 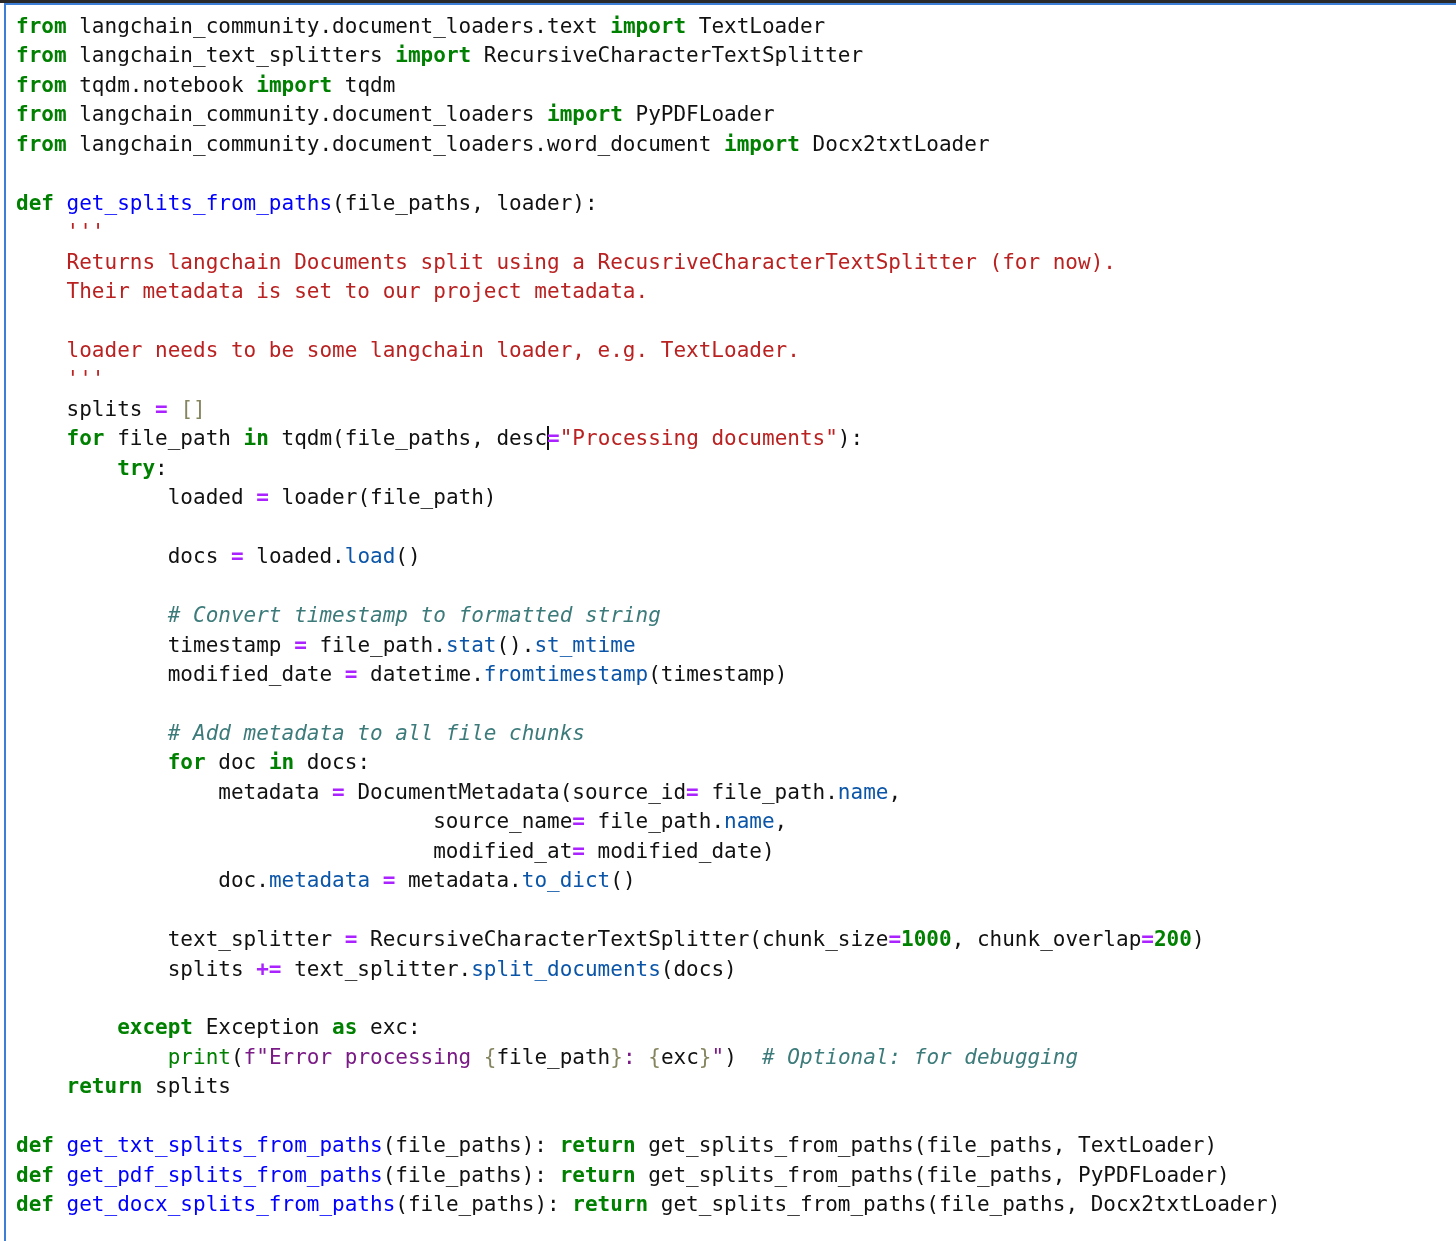 I want to click on code-line: splits = [], so click(x=135, y=408).